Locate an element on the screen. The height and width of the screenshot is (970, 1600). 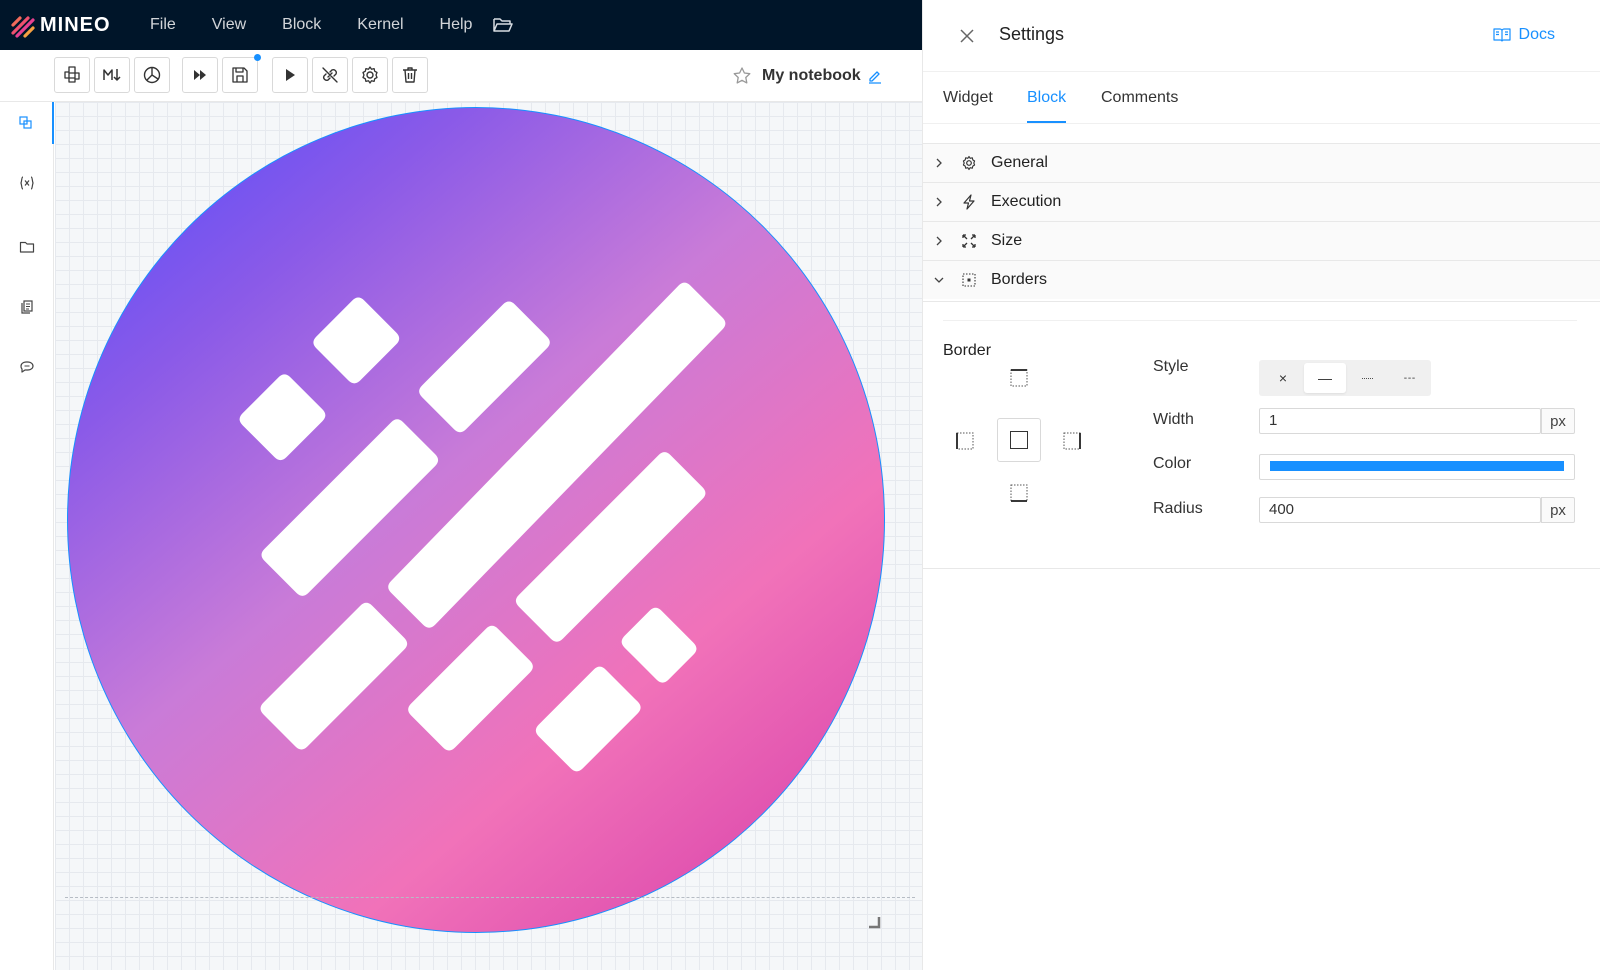
border-left-button is located at coordinates (965, 441).